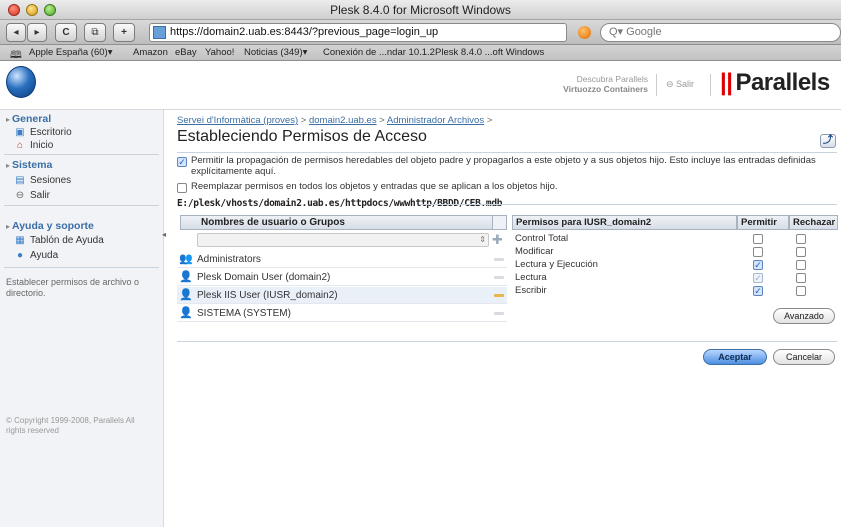 The image size is (841, 527). Describe the element at coordinates (32, 119) in the screenshot. I see `sidebar-heading-general-label: General` at that location.